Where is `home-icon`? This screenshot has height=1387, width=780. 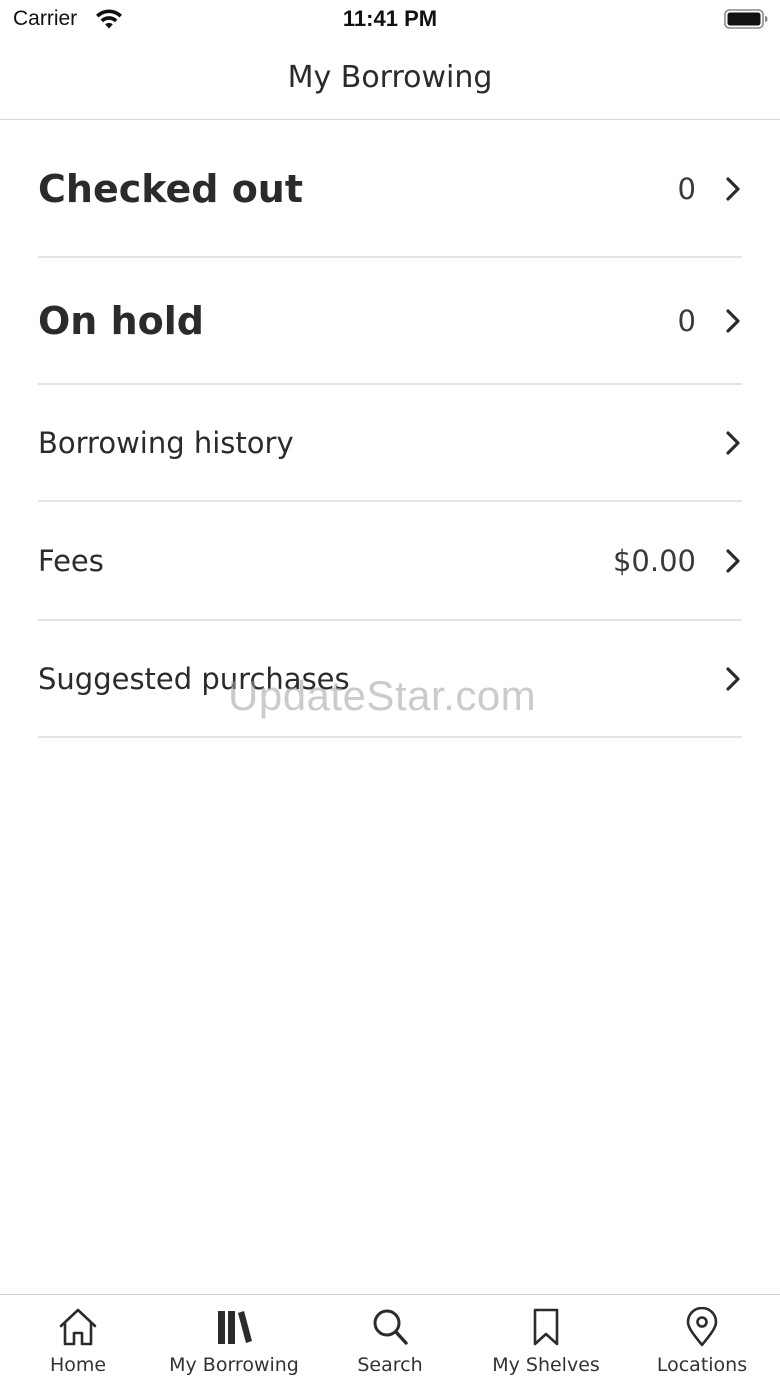 home-icon is located at coordinates (78, 1327).